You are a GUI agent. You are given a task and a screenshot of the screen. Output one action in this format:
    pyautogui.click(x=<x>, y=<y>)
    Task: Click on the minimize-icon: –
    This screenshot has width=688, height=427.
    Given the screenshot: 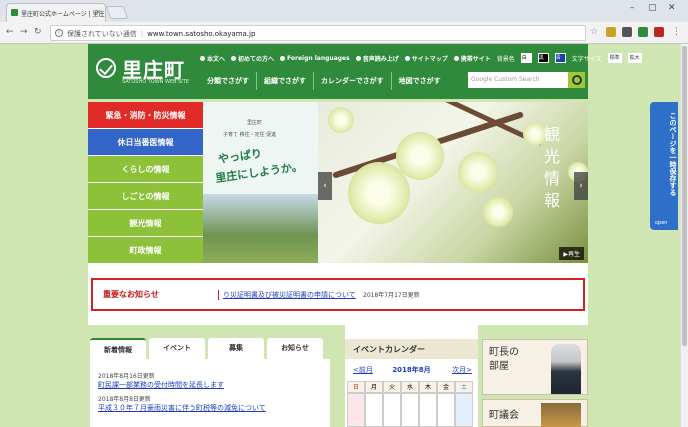 What is the action you would take?
    pyautogui.click(x=632, y=8)
    